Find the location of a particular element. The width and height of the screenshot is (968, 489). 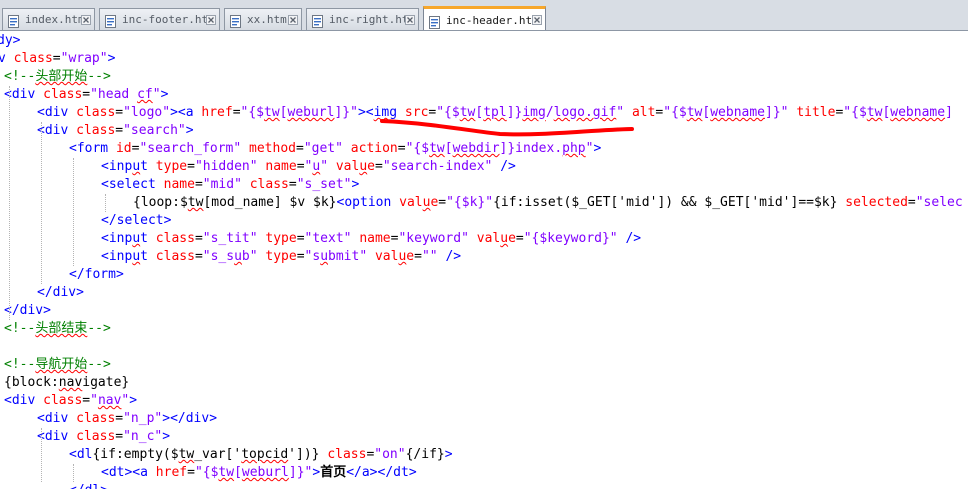

code-token: {/if} is located at coordinates (425, 454).